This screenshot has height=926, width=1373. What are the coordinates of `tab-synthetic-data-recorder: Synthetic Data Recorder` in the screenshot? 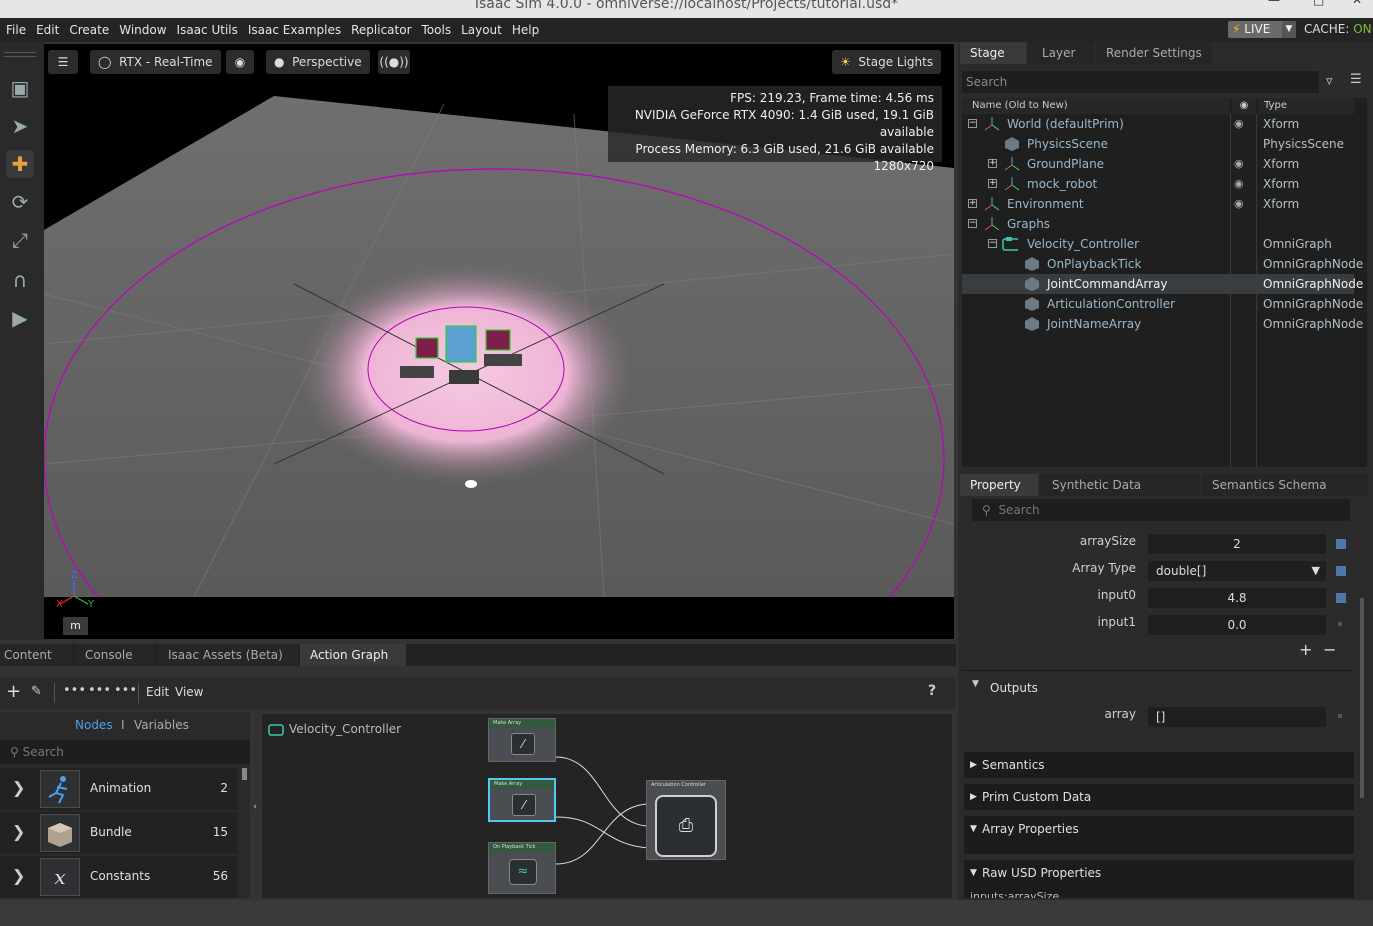 It's located at (1120, 494).